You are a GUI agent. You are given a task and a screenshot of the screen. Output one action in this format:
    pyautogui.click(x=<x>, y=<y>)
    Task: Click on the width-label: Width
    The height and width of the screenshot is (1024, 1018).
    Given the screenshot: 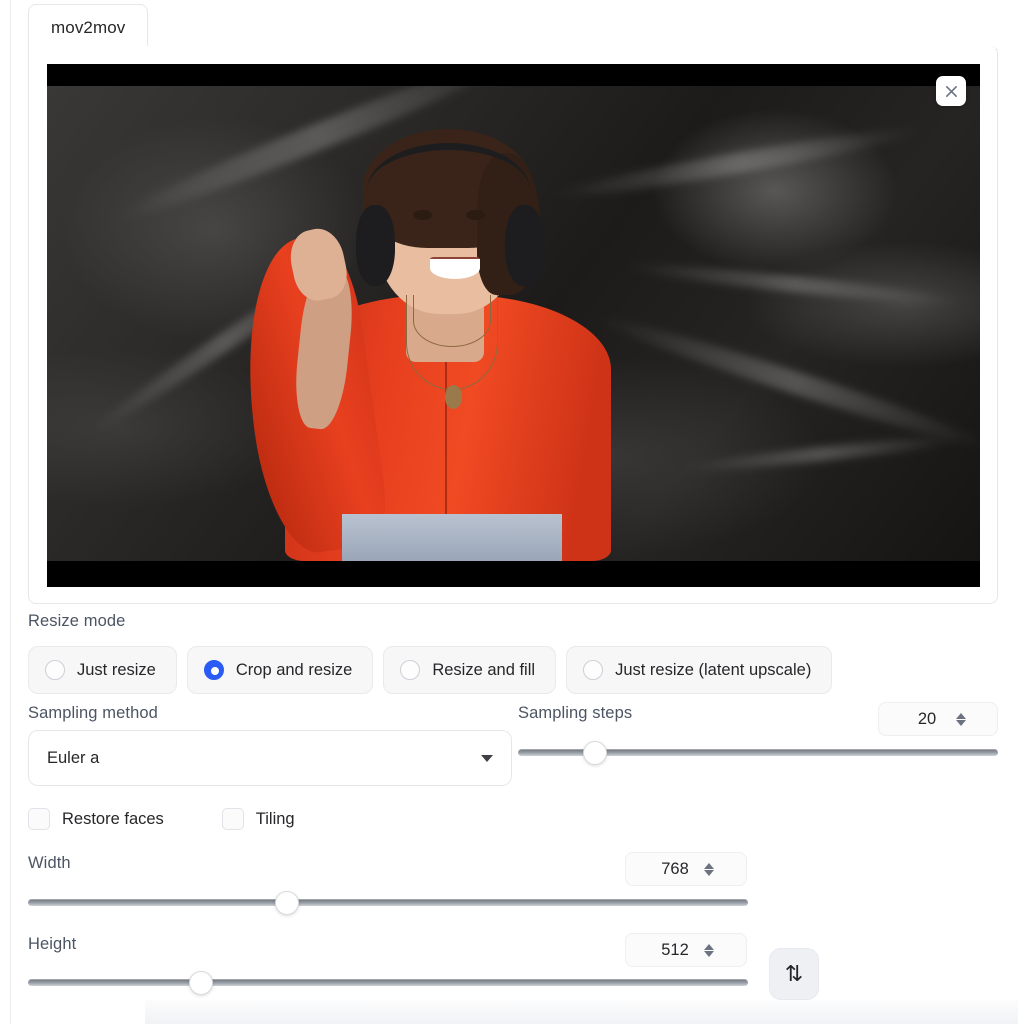 What is the action you would take?
    pyautogui.click(x=49, y=863)
    